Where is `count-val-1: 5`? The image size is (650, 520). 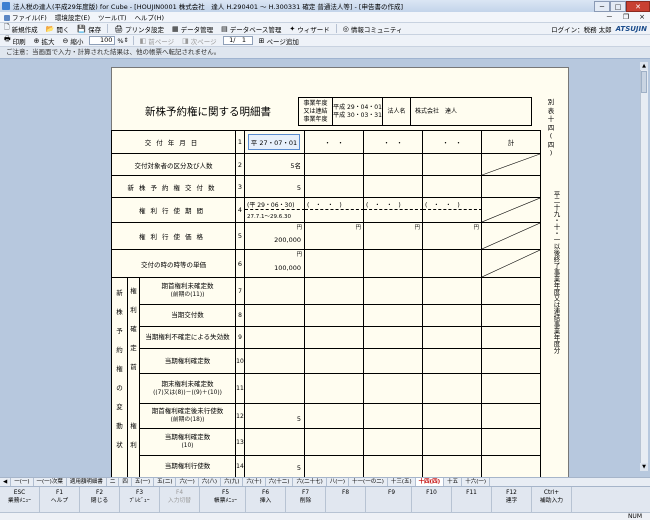
count-val-1: 5 is located at coordinates (275, 187).